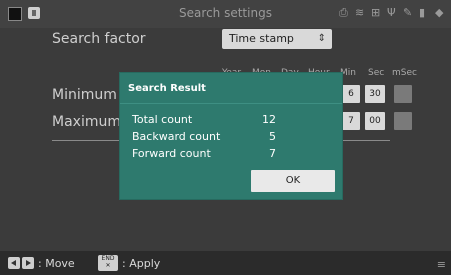  What do you see at coordinates (225, 14) in the screenshot?
I see `title-bar: Search settings ⎙ ≋ ⊞ Ψ ✎ ▮ ◆` at bounding box center [225, 14].